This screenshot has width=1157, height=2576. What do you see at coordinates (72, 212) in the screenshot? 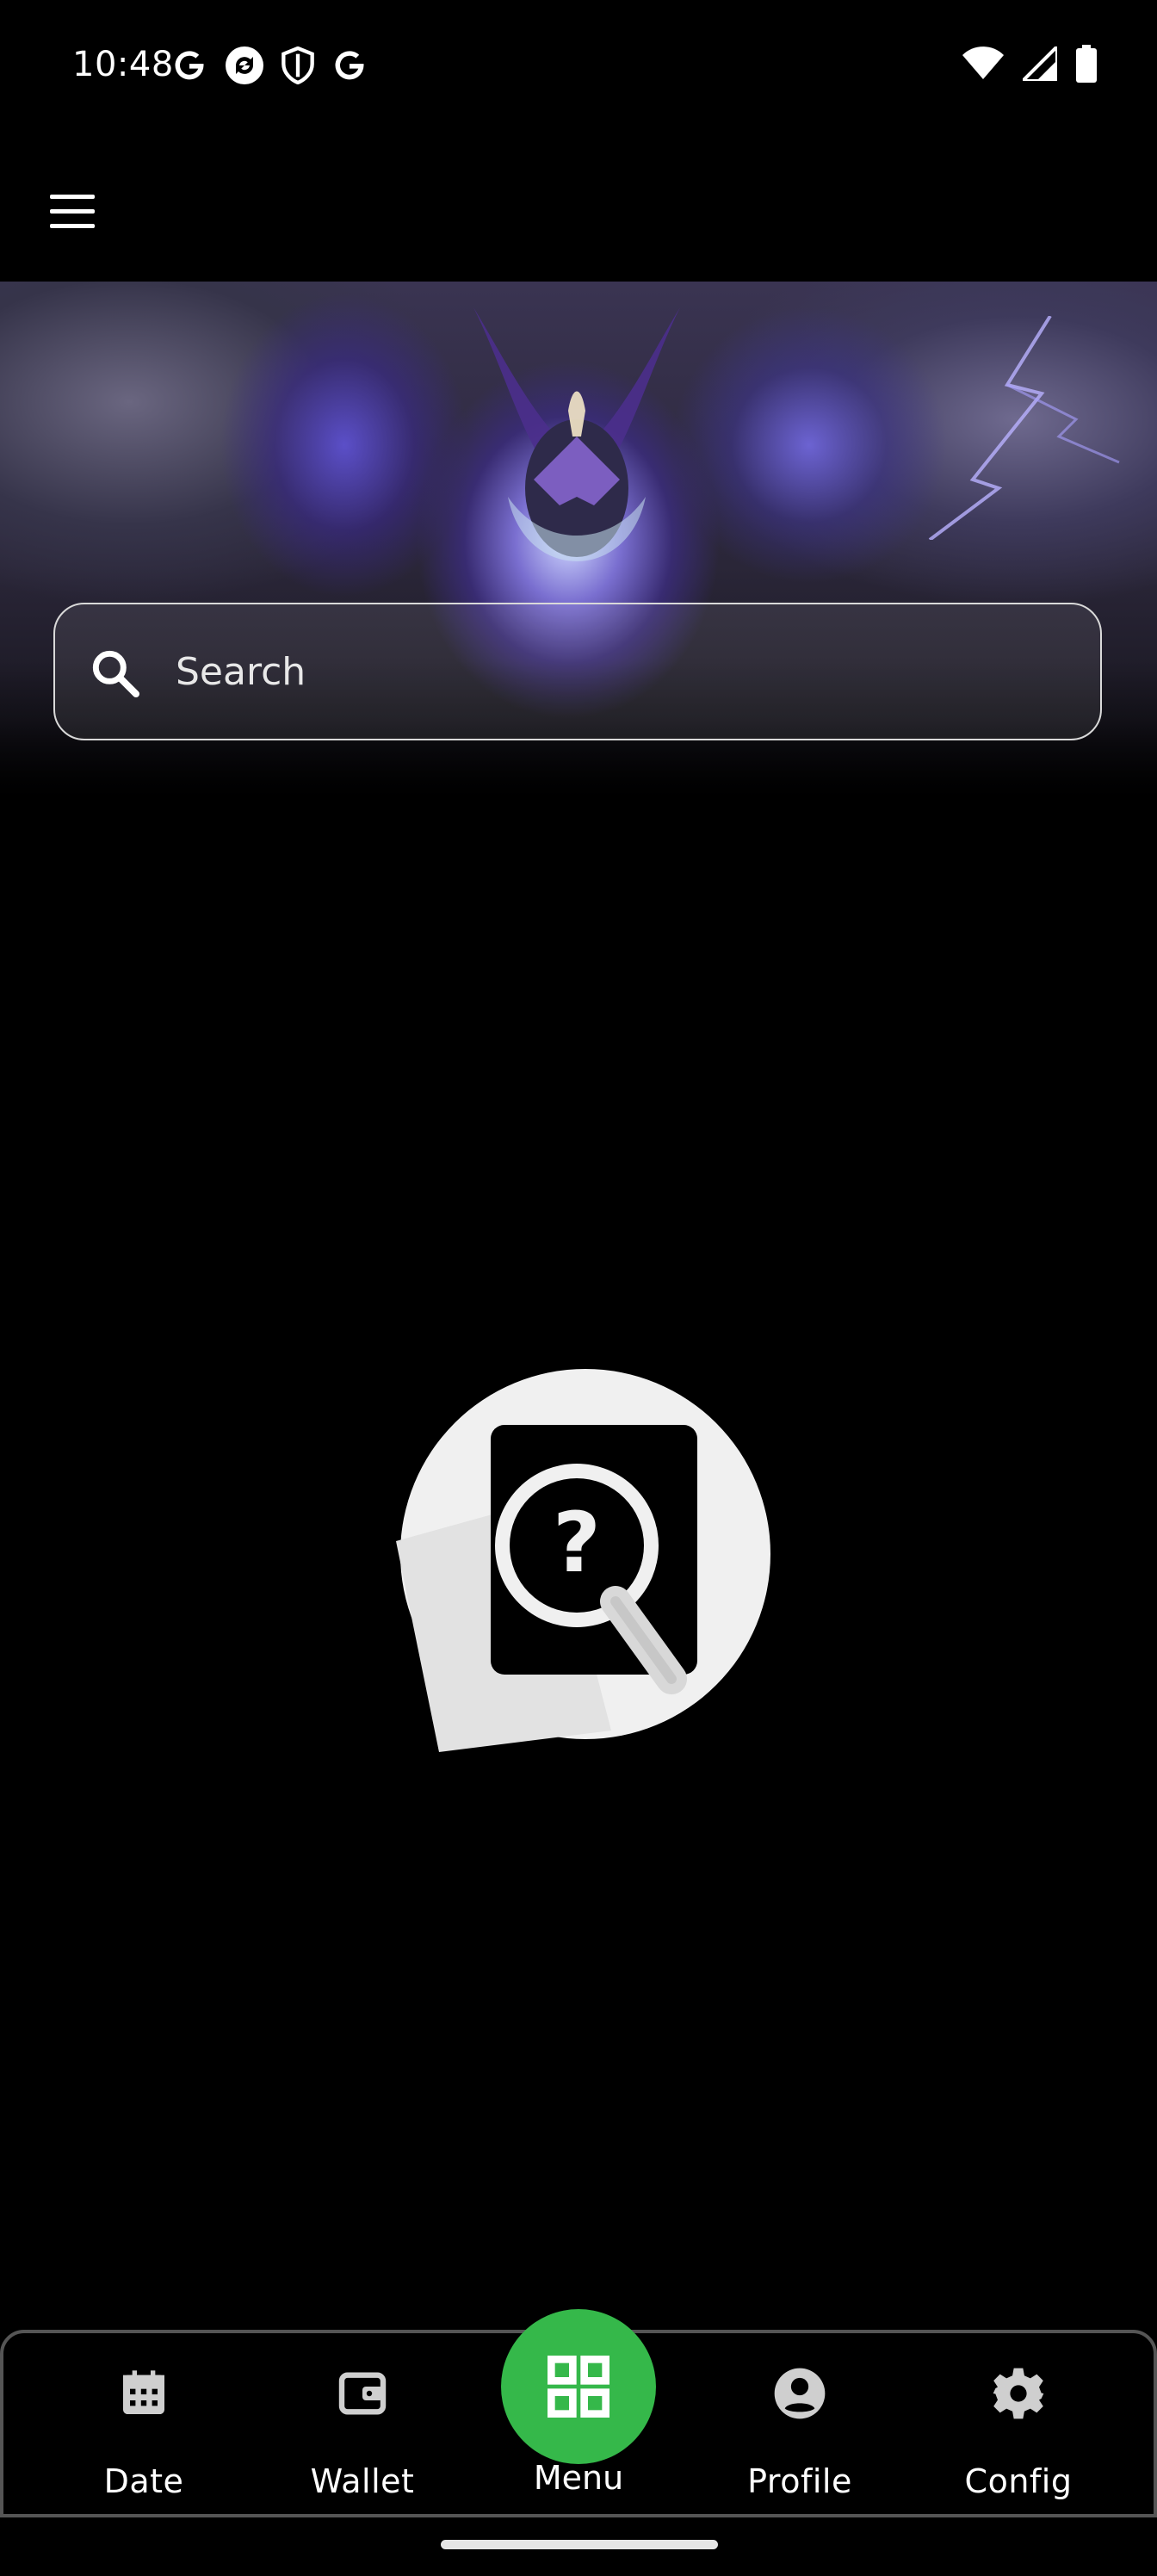
I see `hamburger-menu-button` at bounding box center [72, 212].